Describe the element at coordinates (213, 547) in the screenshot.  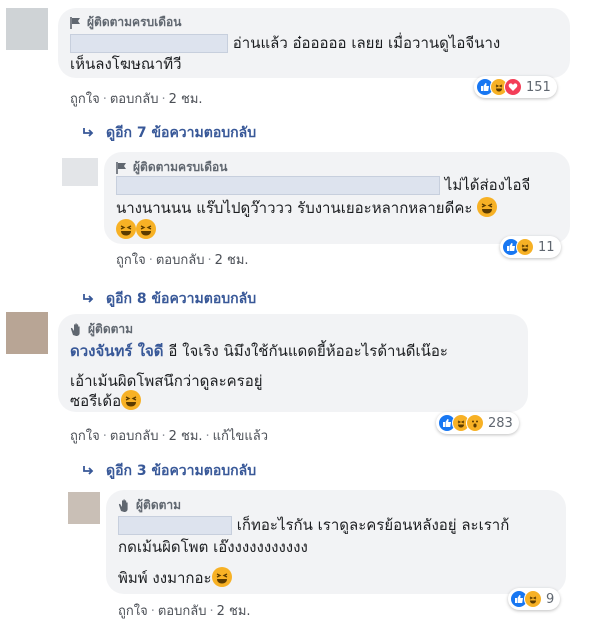
I see `comment-line: กดเม้นผิดโพต เอ๊งงงงงงงงงงง` at that location.